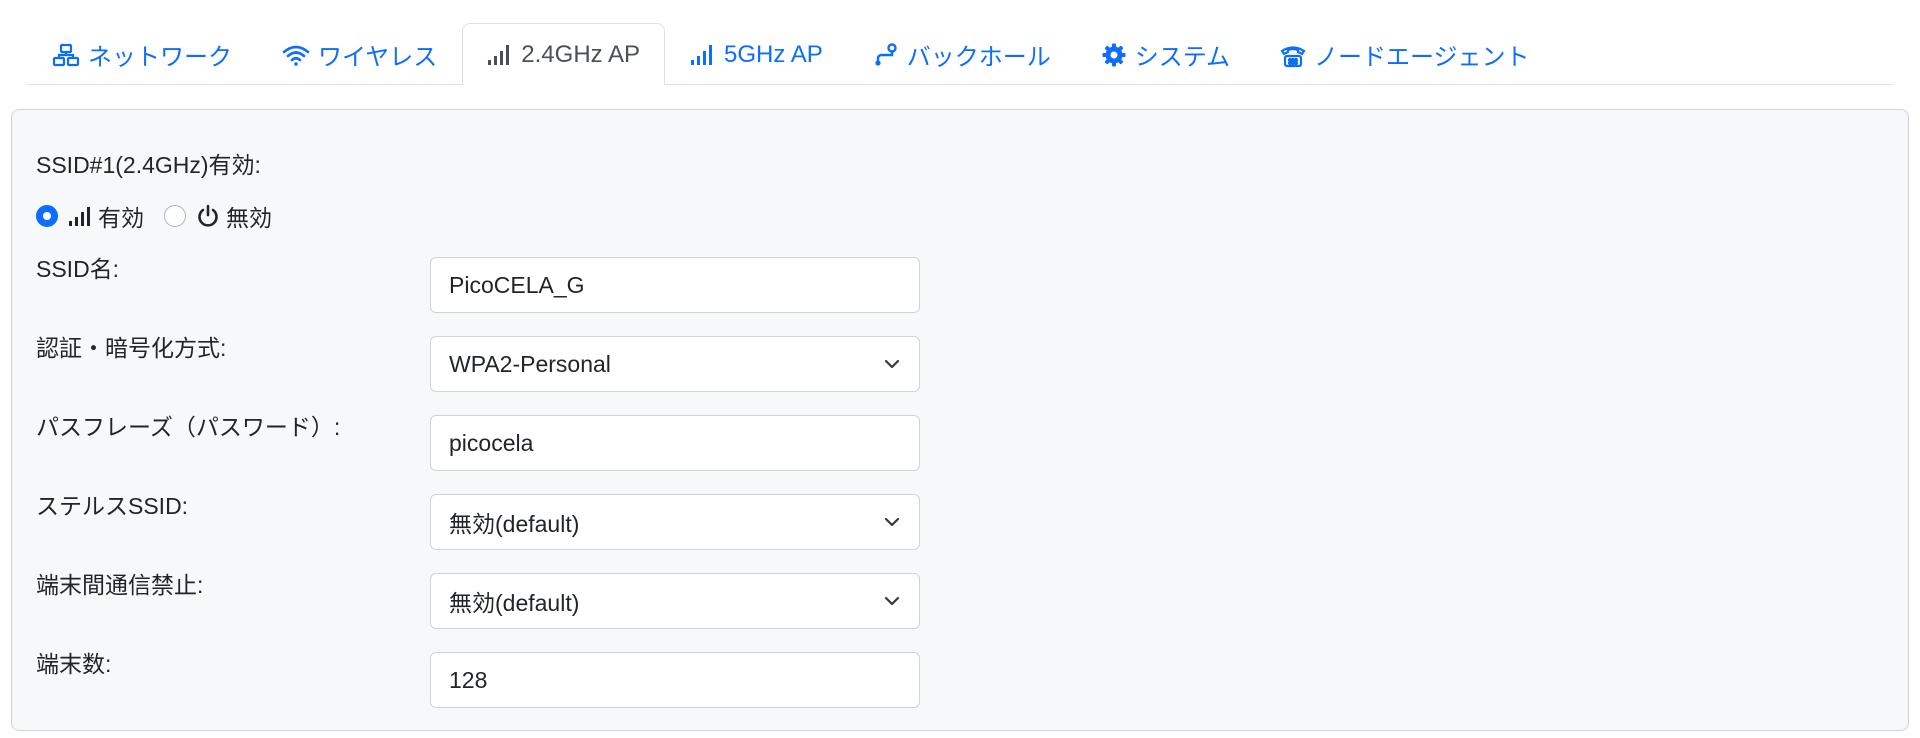 The height and width of the screenshot is (738, 1920). What do you see at coordinates (773, 54) in the screenshot?
I see `tab-label: 5GHz AP` at bounding box center [773, 54].